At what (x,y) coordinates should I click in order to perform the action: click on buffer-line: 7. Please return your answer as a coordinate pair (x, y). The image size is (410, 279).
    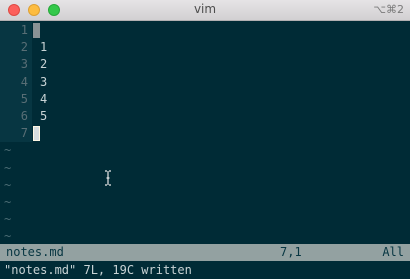
    Looking at the image, I should click on (205, 134).